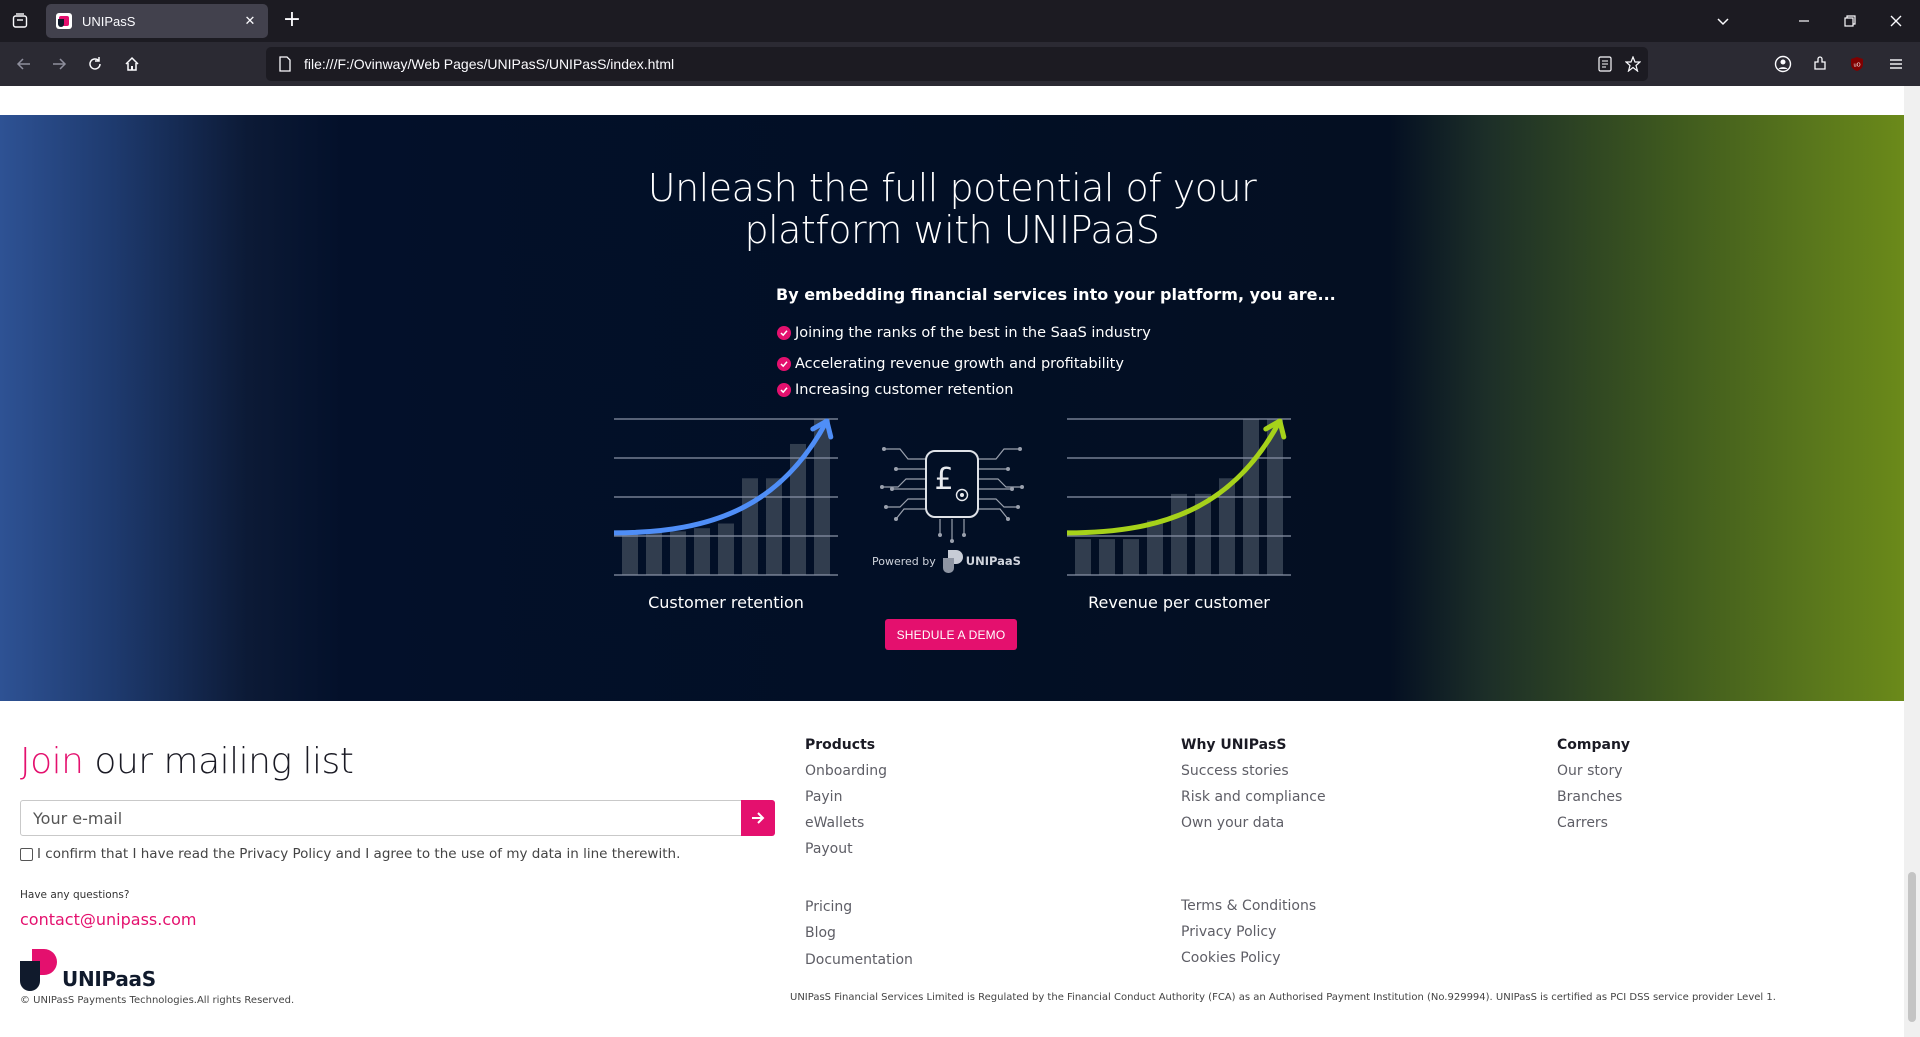  I want to click on footer-link-ewallets: eWallets, so click(834, 823).